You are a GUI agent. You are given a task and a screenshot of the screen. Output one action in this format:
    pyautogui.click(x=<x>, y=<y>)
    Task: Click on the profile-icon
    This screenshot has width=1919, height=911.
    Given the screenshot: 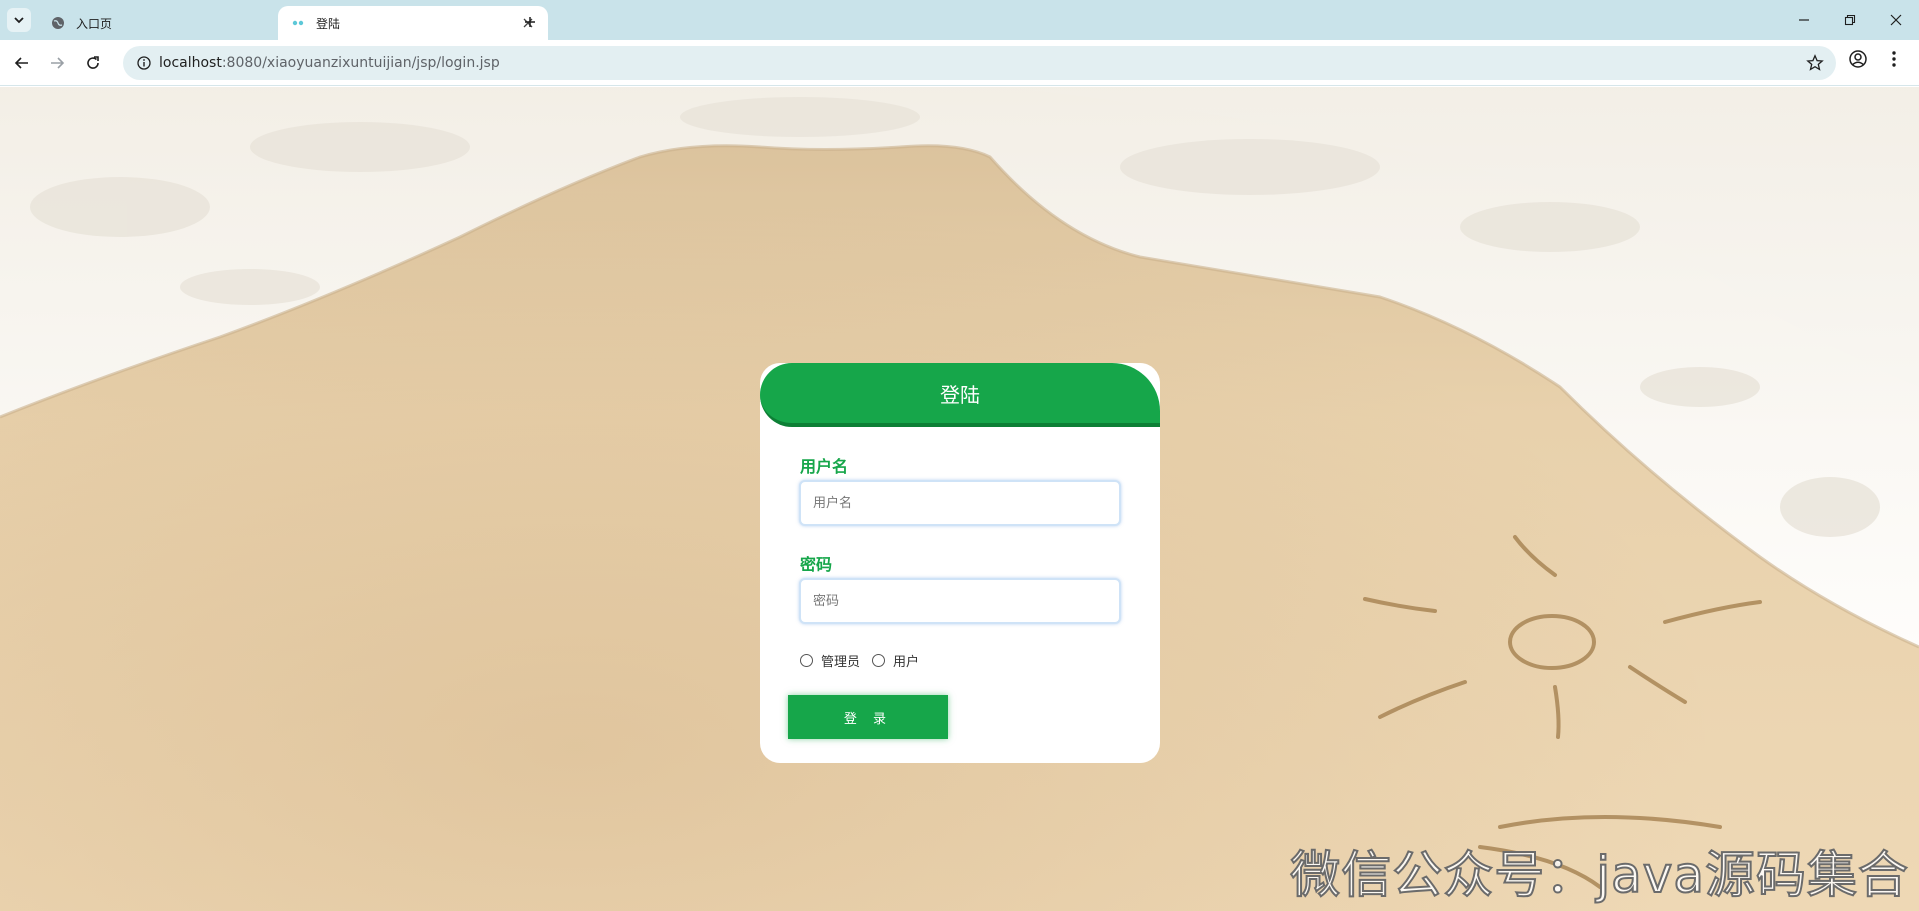 What is the action you would take?
    pyautogui.click(x=1858, y=61)
    